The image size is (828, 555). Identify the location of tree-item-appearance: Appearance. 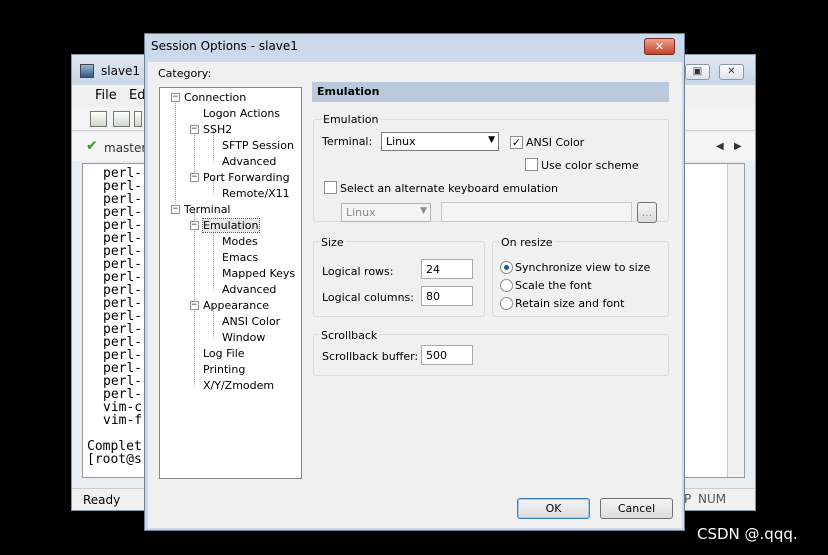
(236, 306).